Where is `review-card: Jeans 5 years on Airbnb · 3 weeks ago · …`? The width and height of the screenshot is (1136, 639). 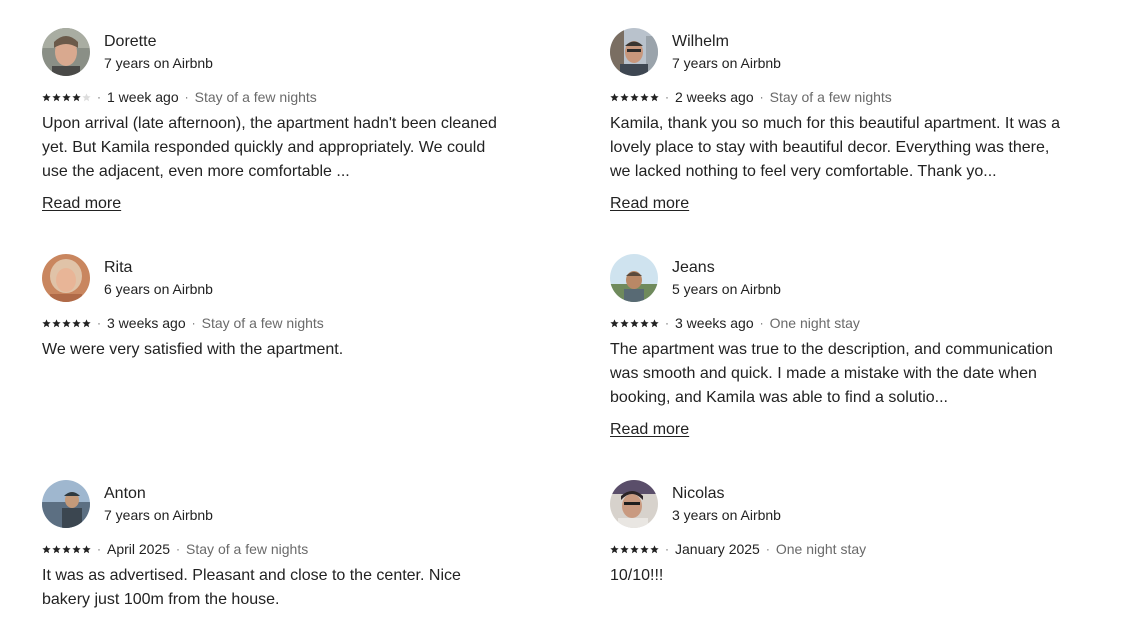
review-card: Jeans 5 years on Airbnb · 3 weeks ago · … is located at coordinates (840, 348).